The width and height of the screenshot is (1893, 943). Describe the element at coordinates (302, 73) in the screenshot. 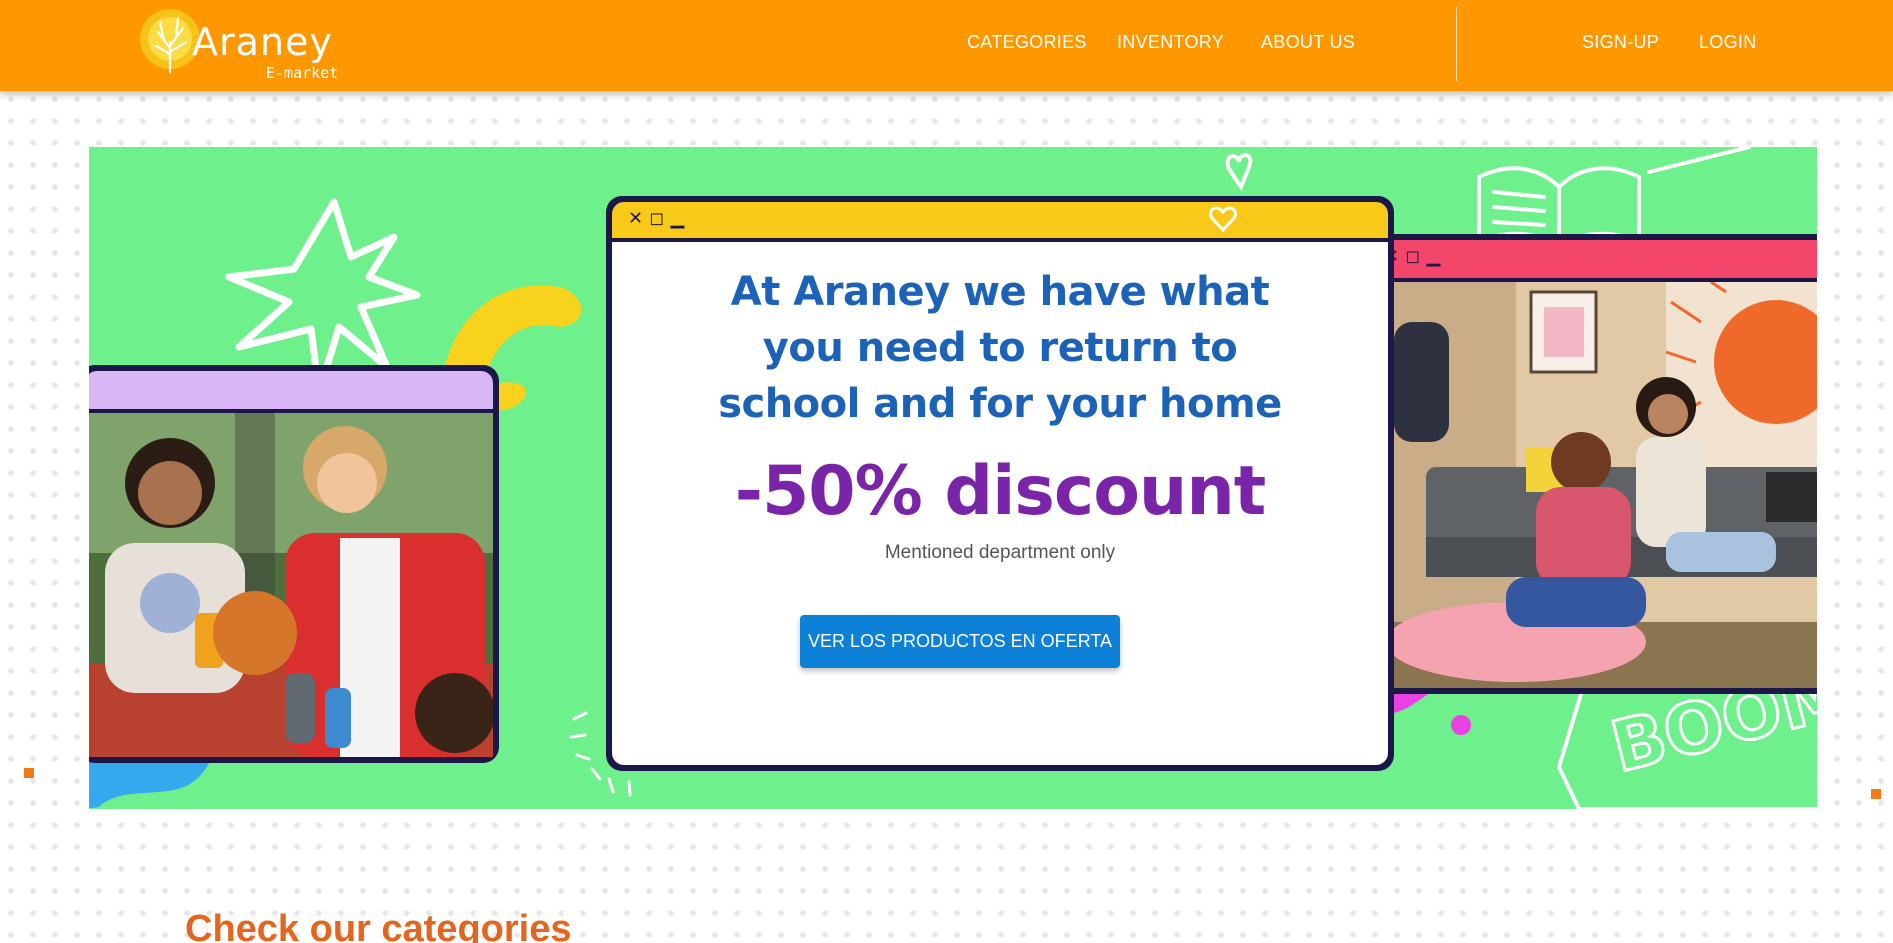

I see `brand-subtitle: E-market` at that location.